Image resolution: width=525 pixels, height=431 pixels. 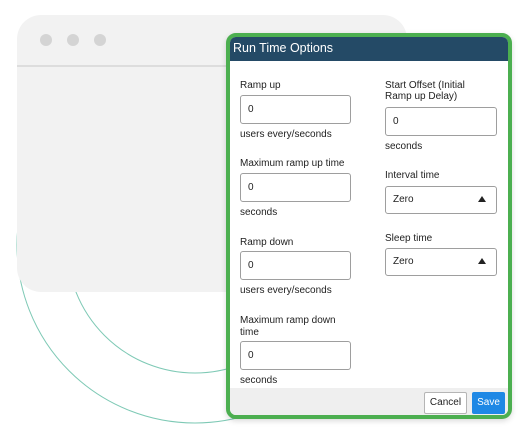 What do you see at coordinates (259, 212) in the screenshot?
I see `max-ramp-up-time-unit: seconds` at bounding box center [259, 212].